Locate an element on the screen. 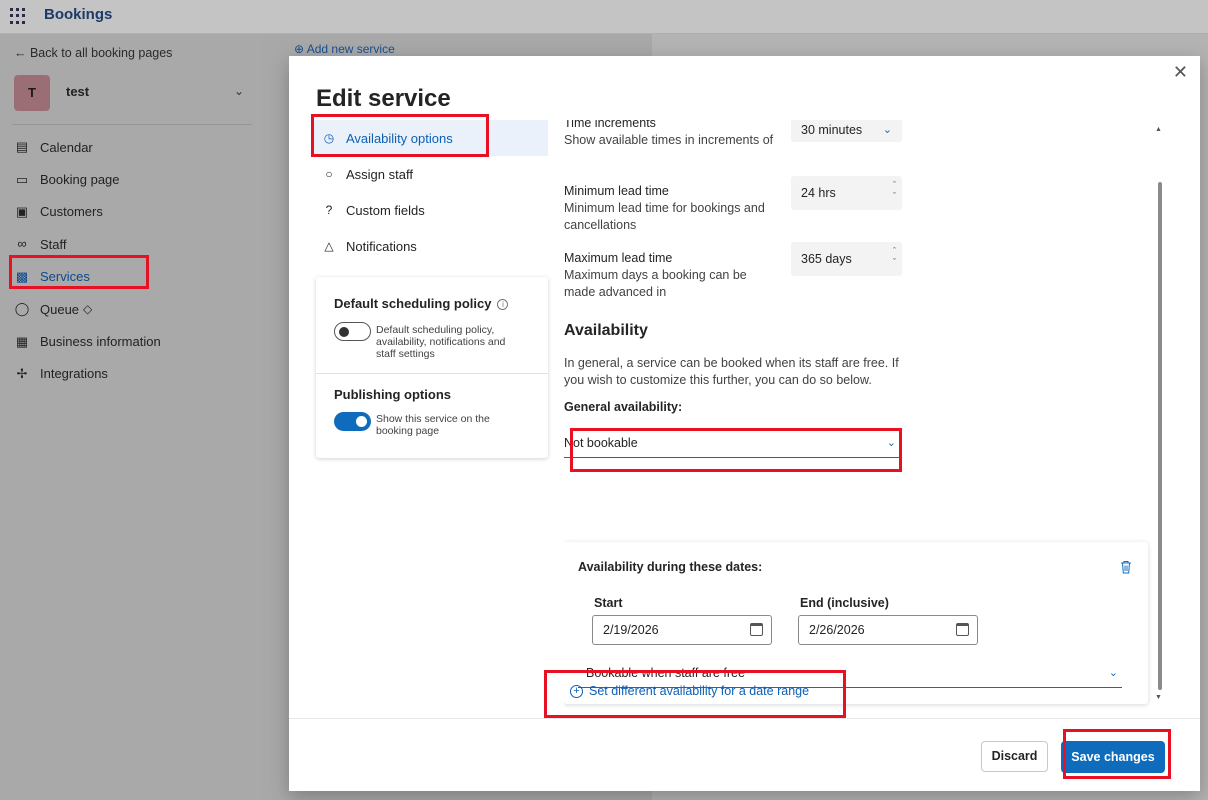 The height and width of the screenshot is (800, 1208). bell-icon: △ is located at coordinates (329, 246).